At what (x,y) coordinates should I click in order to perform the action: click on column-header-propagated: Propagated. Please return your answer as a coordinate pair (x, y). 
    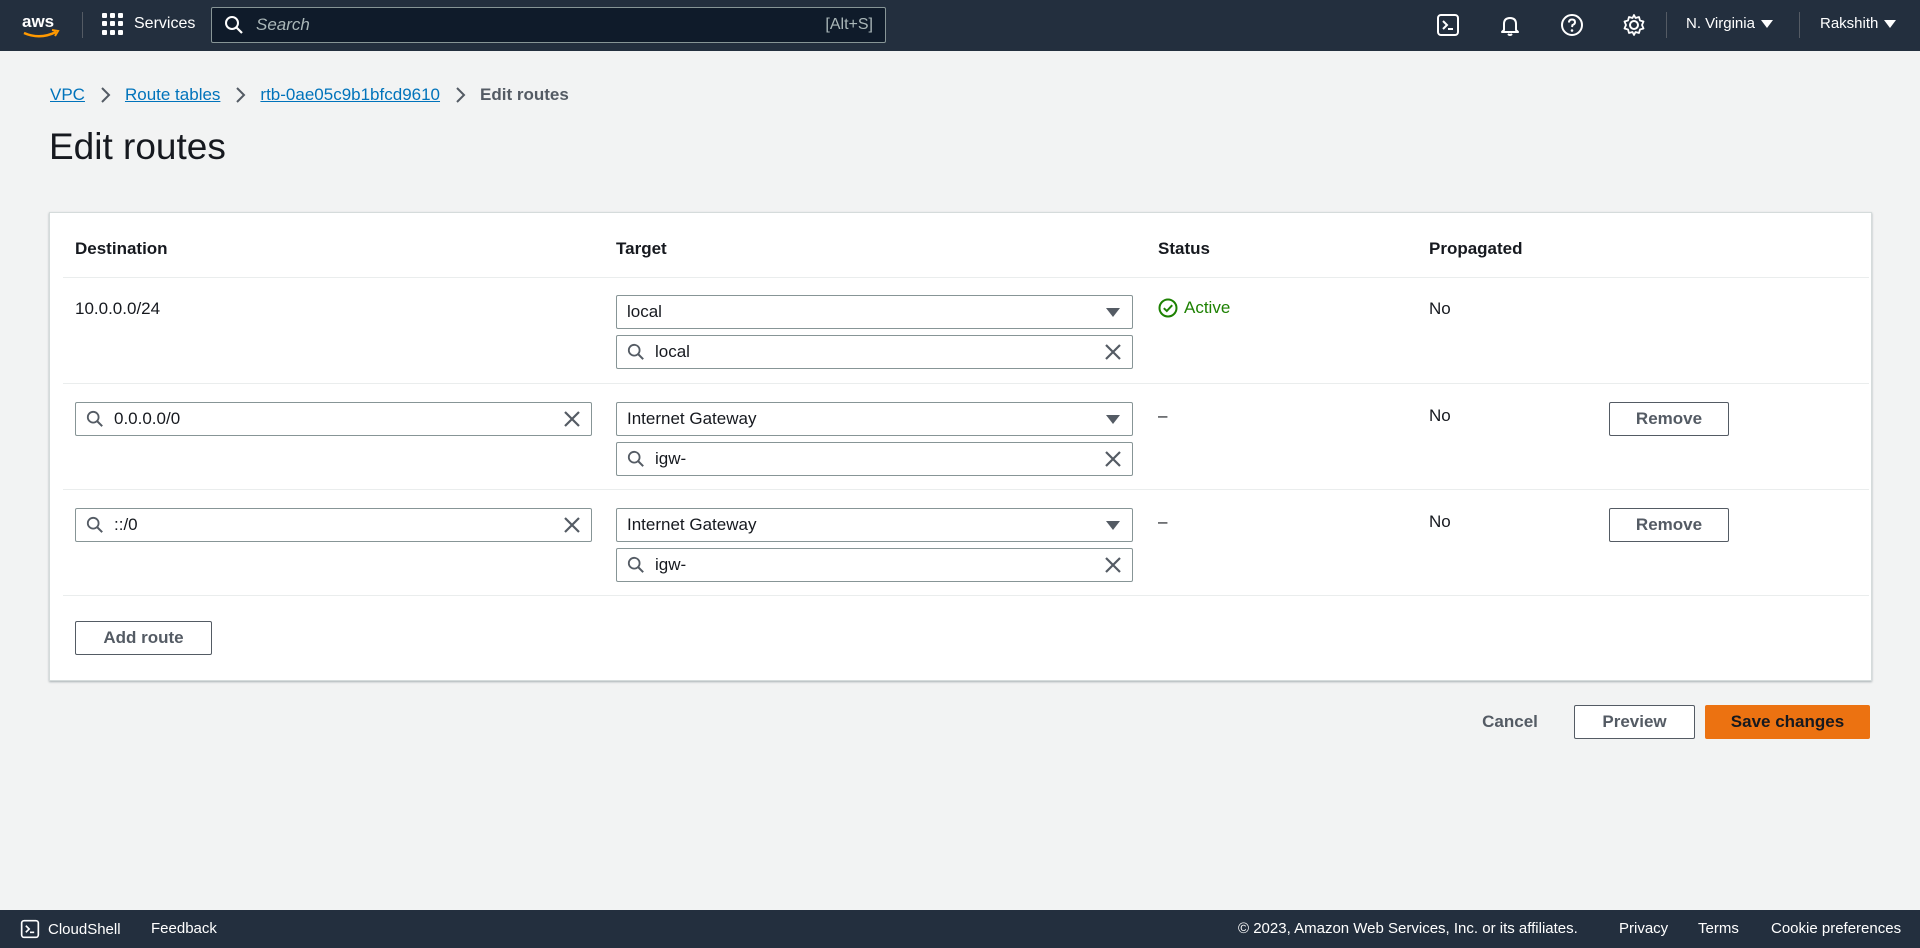
    Looking at the image, I should click on (1476, 248).